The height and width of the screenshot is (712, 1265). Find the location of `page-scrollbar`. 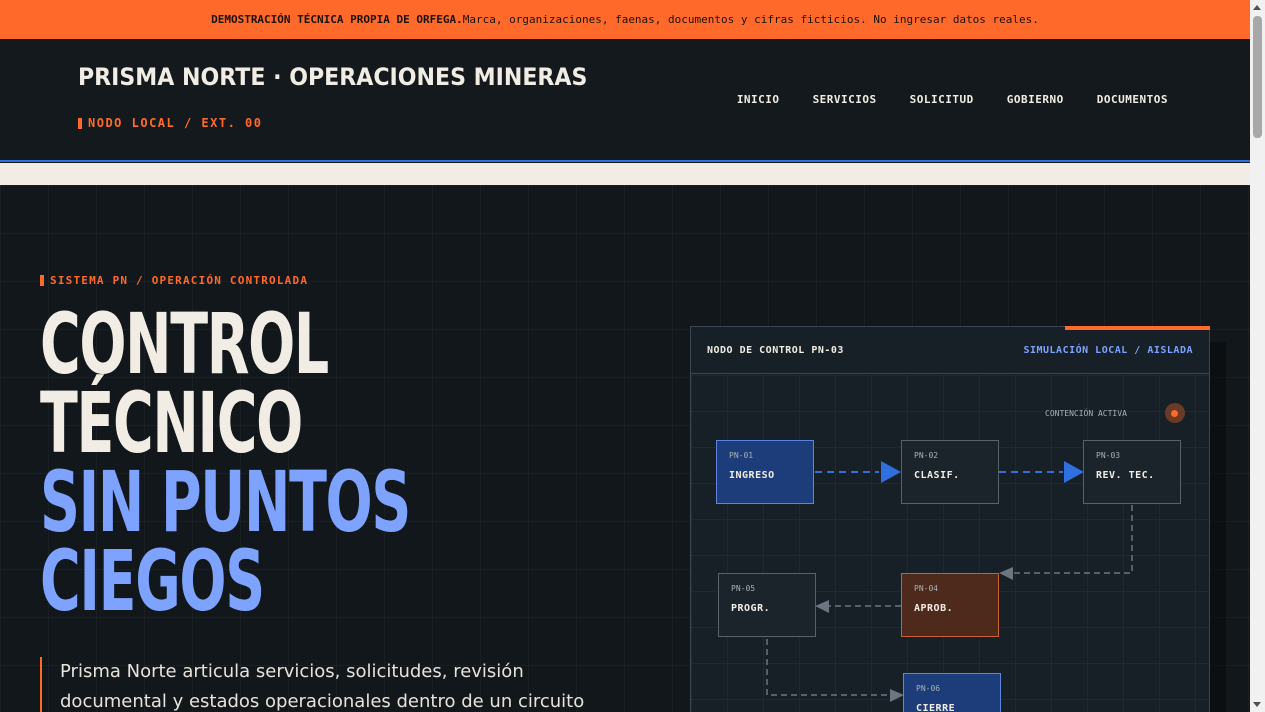

page-scrollbar is located at coordinates (1257, 356).